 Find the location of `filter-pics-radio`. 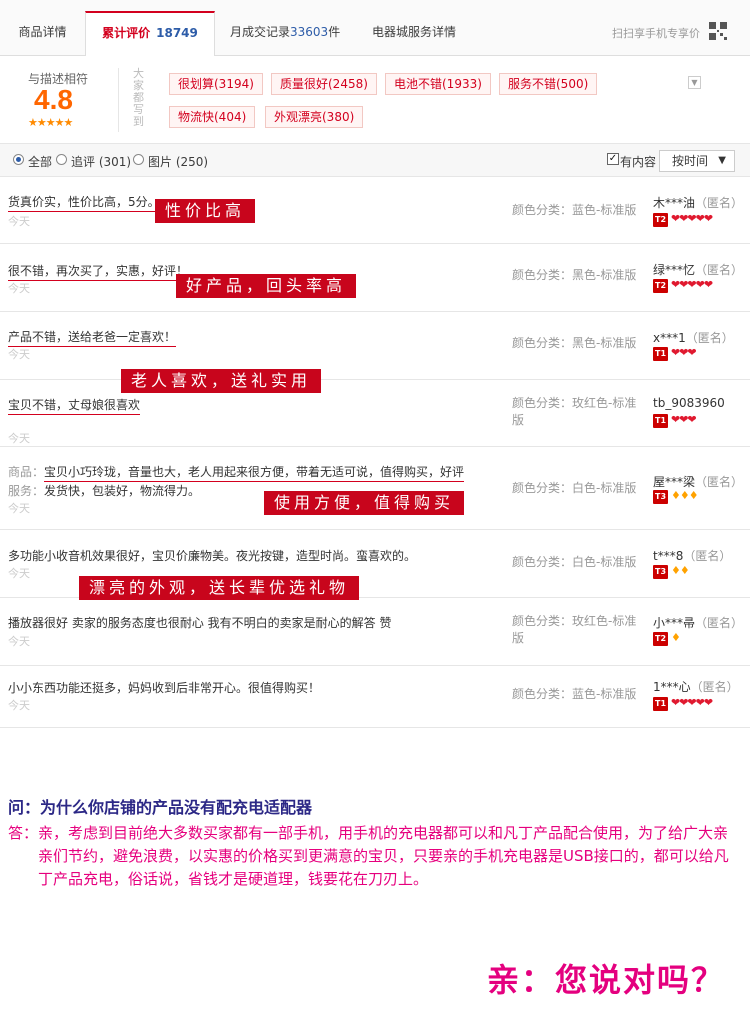

filter-pics-radio is located at coordinates (138, 159).